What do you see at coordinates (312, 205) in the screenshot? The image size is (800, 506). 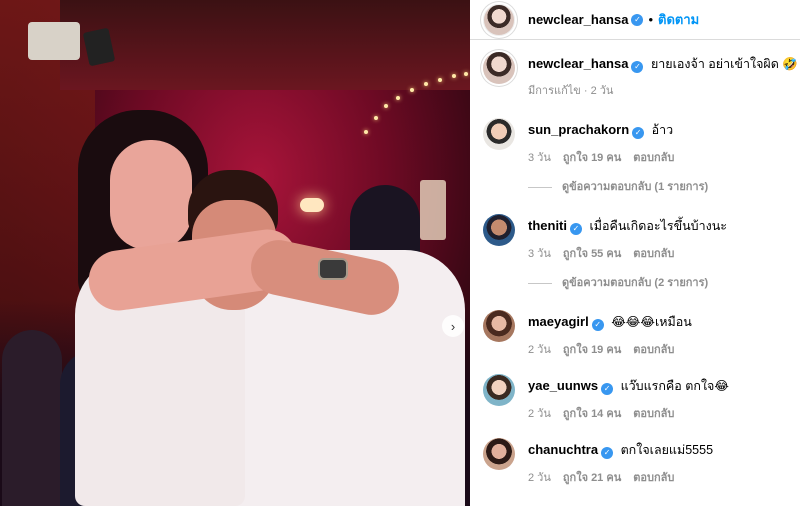 I see `photo-wall-lamp` at bounding box center [312, 205].